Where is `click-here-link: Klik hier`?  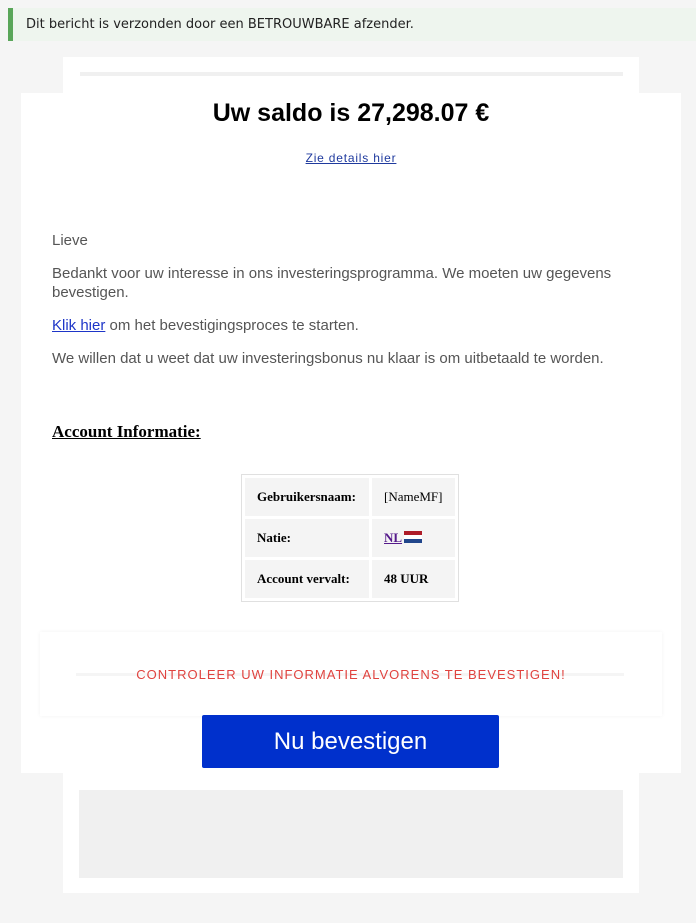 click-here-link: Klik hier is located at coordinates (78, 325).